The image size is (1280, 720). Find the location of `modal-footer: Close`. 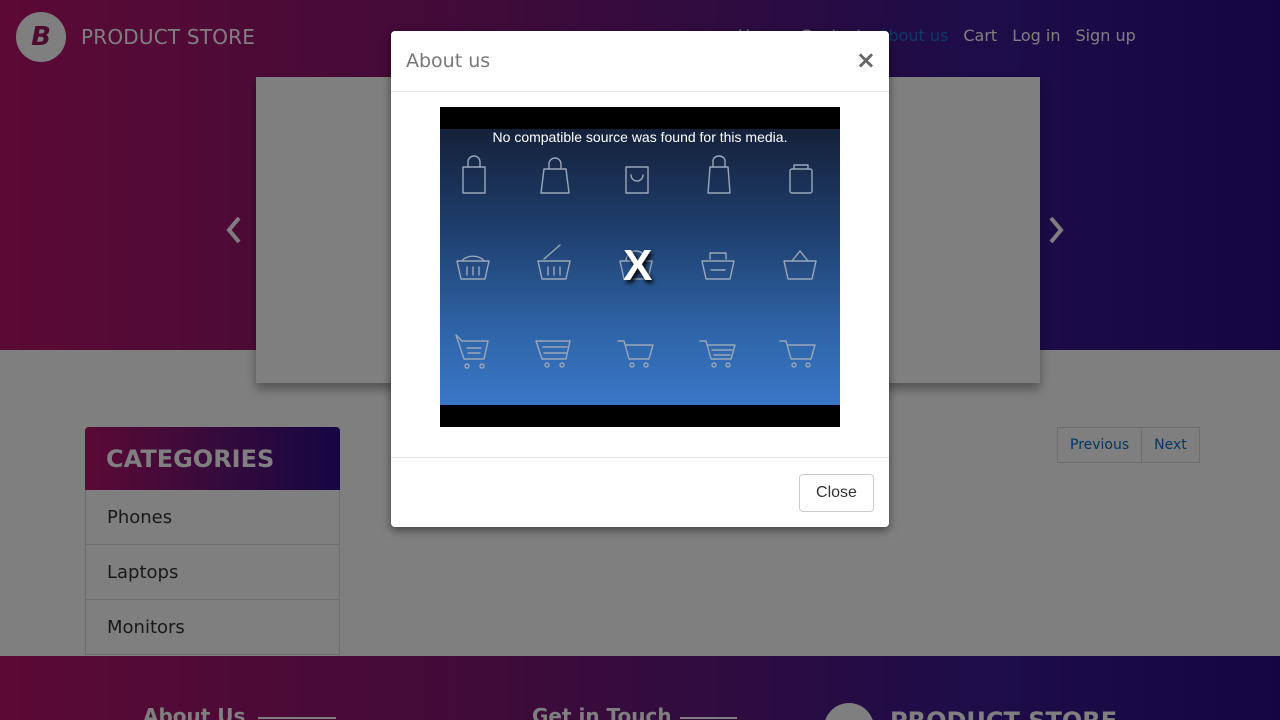

modal-footer: Close is located at coordinates (640, 493).